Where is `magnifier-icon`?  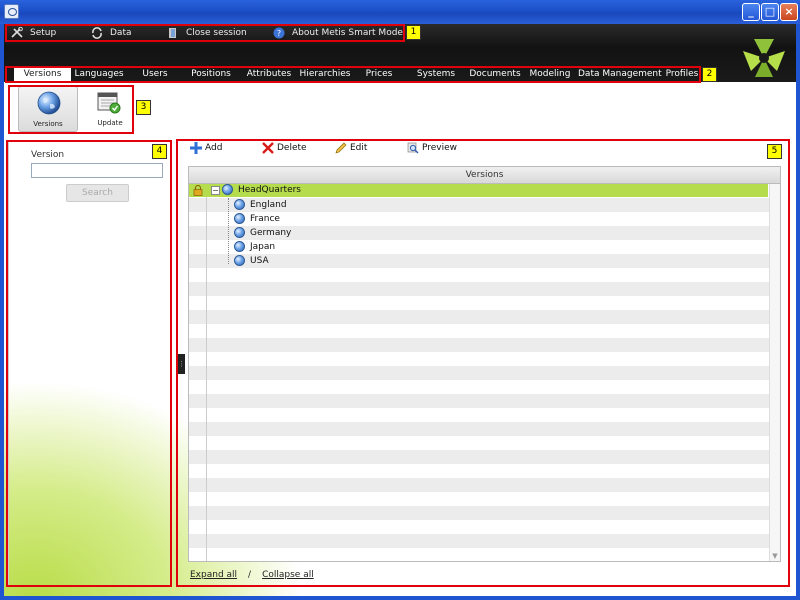 magnifier-icon is located at coordinates (413, 148).